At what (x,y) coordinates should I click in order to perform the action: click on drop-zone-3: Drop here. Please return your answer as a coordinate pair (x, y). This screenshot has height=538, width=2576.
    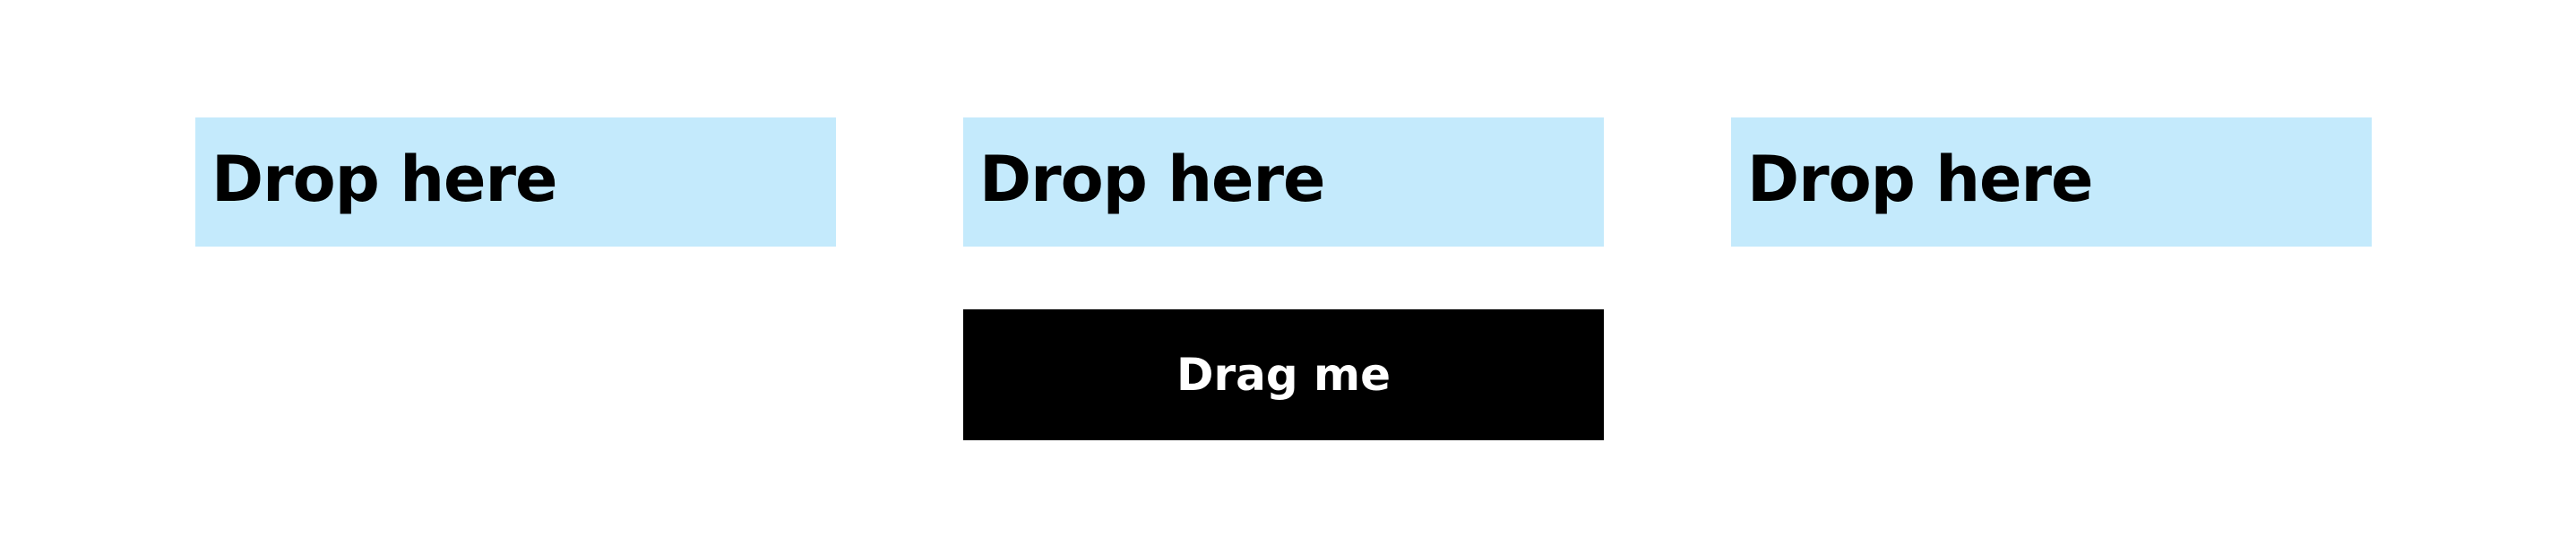
    Looking at the image, I should click on (2051, 182).